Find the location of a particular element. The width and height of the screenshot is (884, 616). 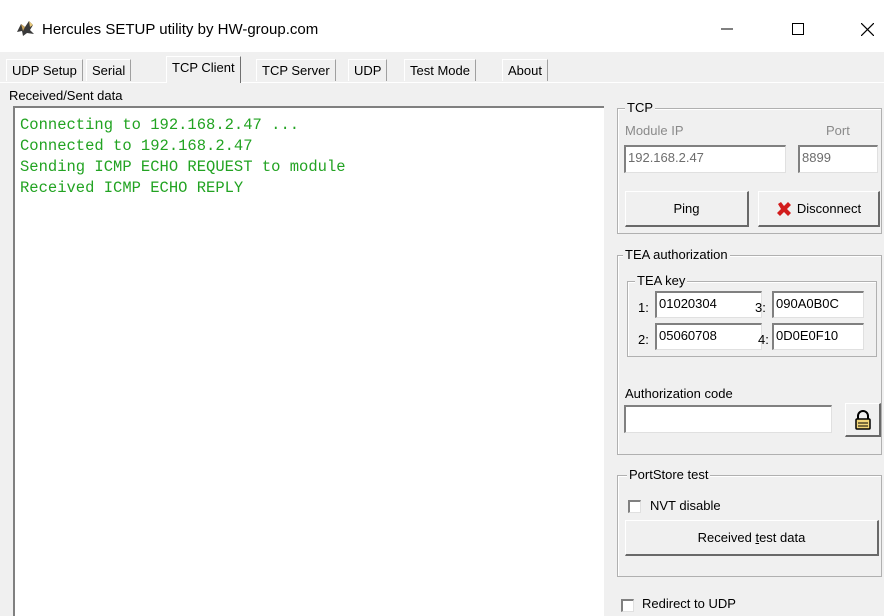

tea-key-4-input: 0D0E0F10 is located at coordinates (818, 336).